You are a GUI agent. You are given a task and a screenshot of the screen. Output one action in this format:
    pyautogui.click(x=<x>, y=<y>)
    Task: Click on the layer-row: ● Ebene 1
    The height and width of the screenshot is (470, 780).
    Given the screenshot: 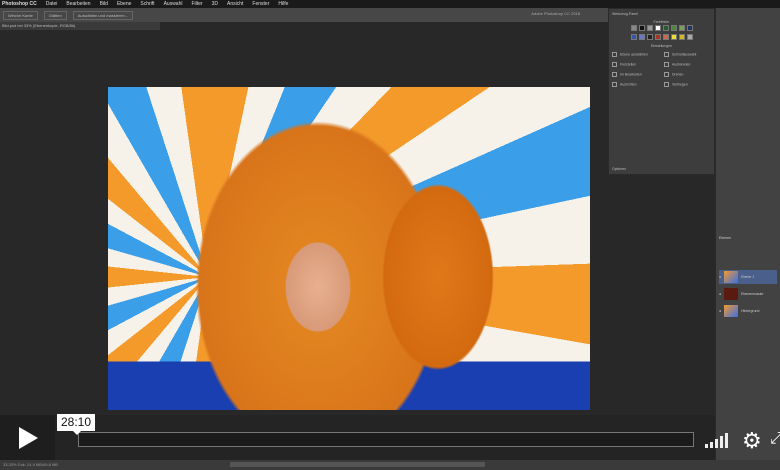 What is the action you would take?
    pyautogui.click(x=748, y=277)
    